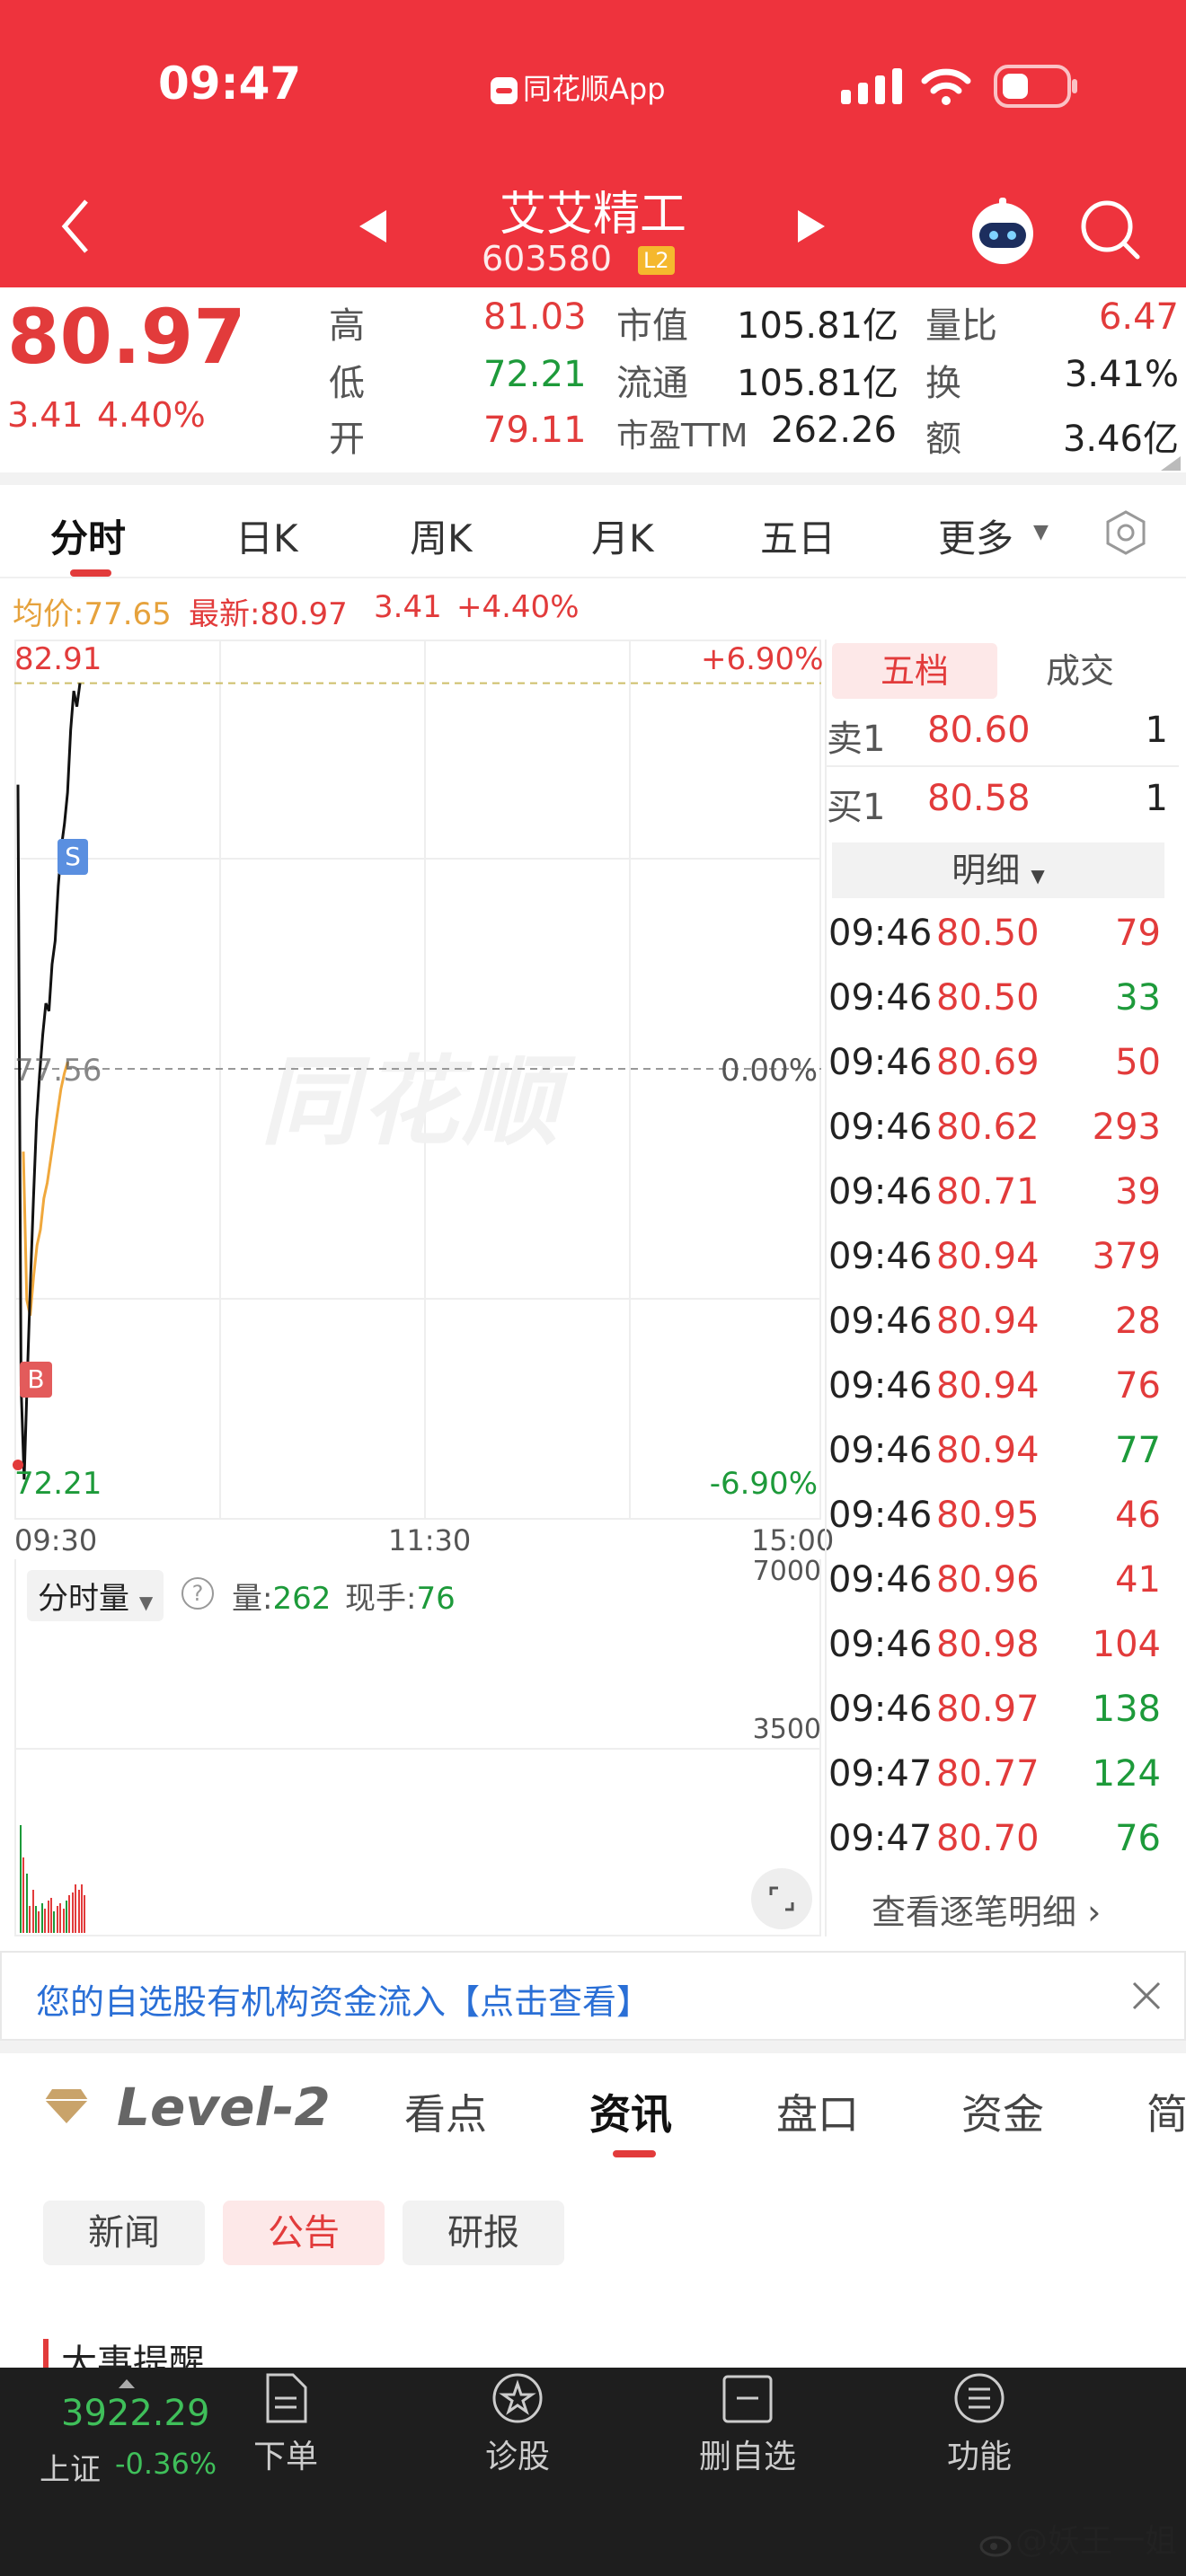  What do you see at coordinates (517, 2457) in the screenshot?
I see `nav-label: 诊股` at bounding box center [517, 2457].